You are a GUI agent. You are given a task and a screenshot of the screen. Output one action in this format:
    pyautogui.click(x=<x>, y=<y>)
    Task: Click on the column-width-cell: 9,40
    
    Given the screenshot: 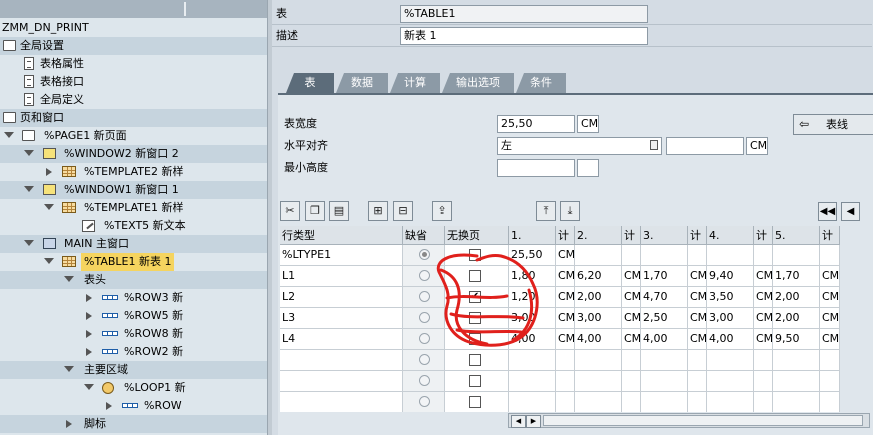 What is the action you would take?
    pyautogui.click(x=730, y=276)
    